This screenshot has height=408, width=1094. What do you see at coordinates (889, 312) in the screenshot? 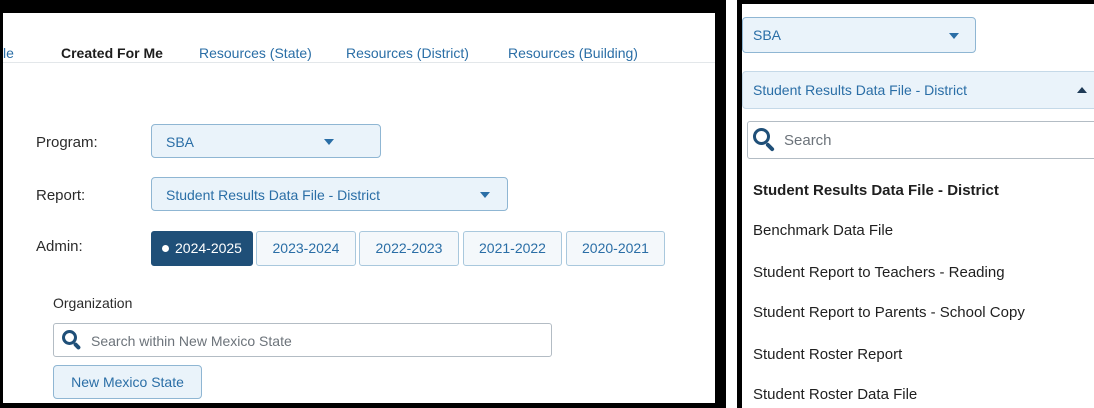
I see `report-option-parents-school-copy: Student Report to Parents - School Copy` at bounding box center [889, 312].